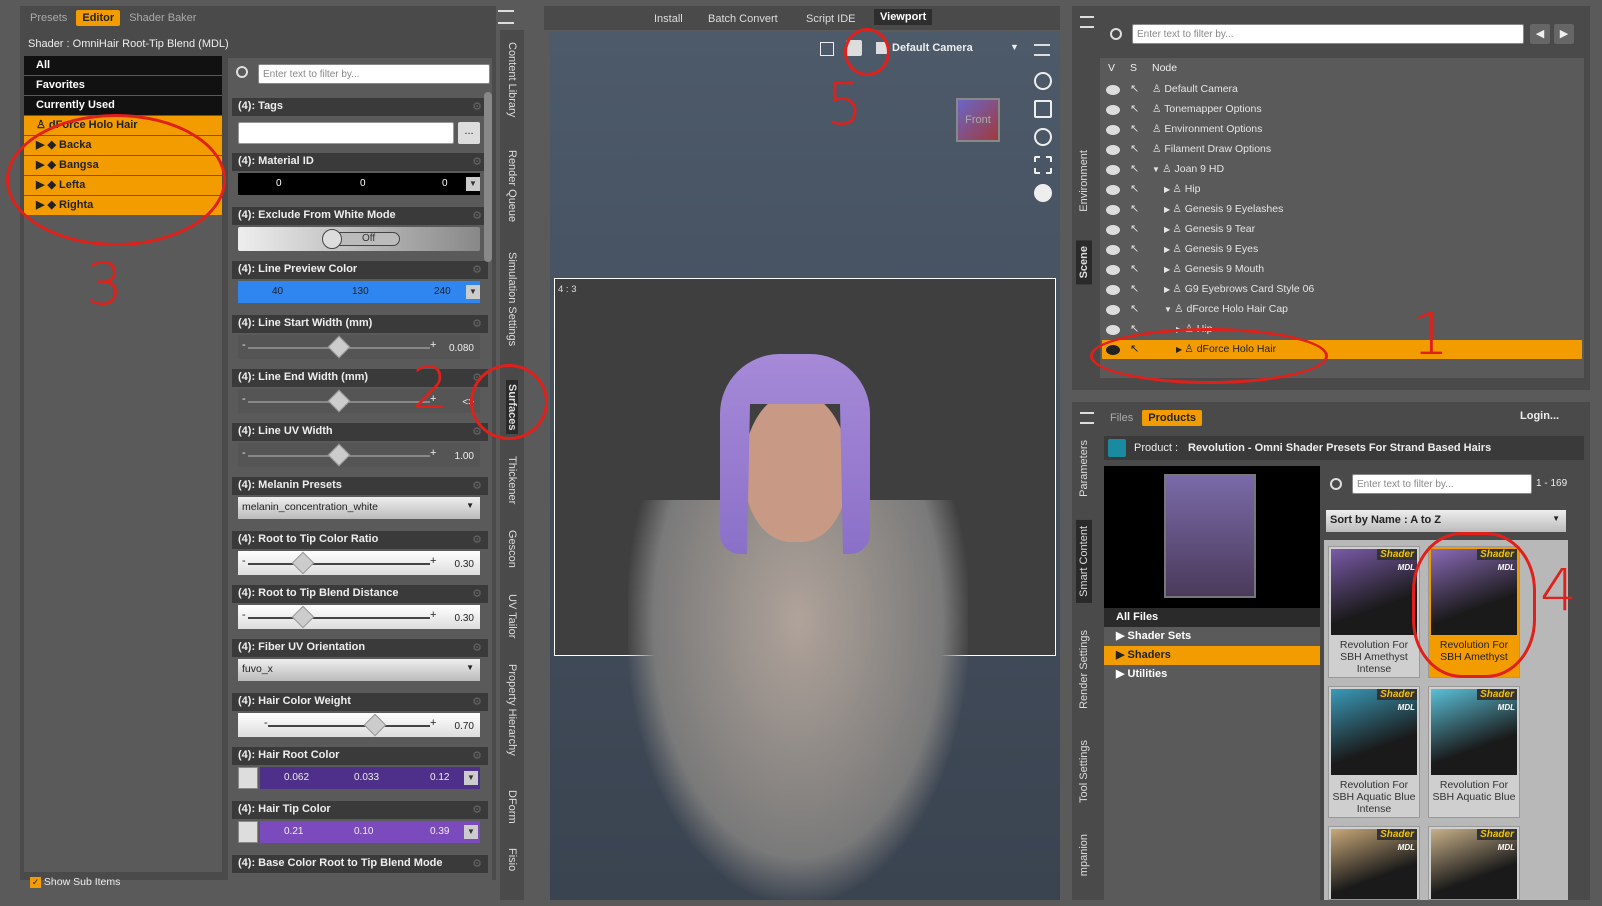  Describe the element at coordinates (512, 186) in the screenshot. I see `tab-render-queue: Render Queue` at that location.